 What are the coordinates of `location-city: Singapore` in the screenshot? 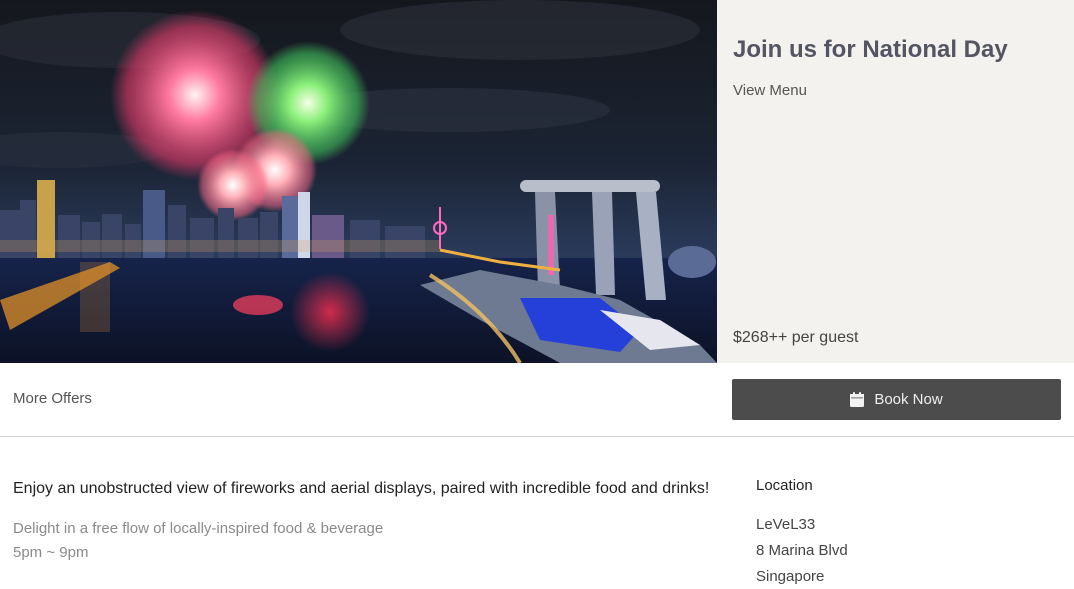 It's located at (790, 576).